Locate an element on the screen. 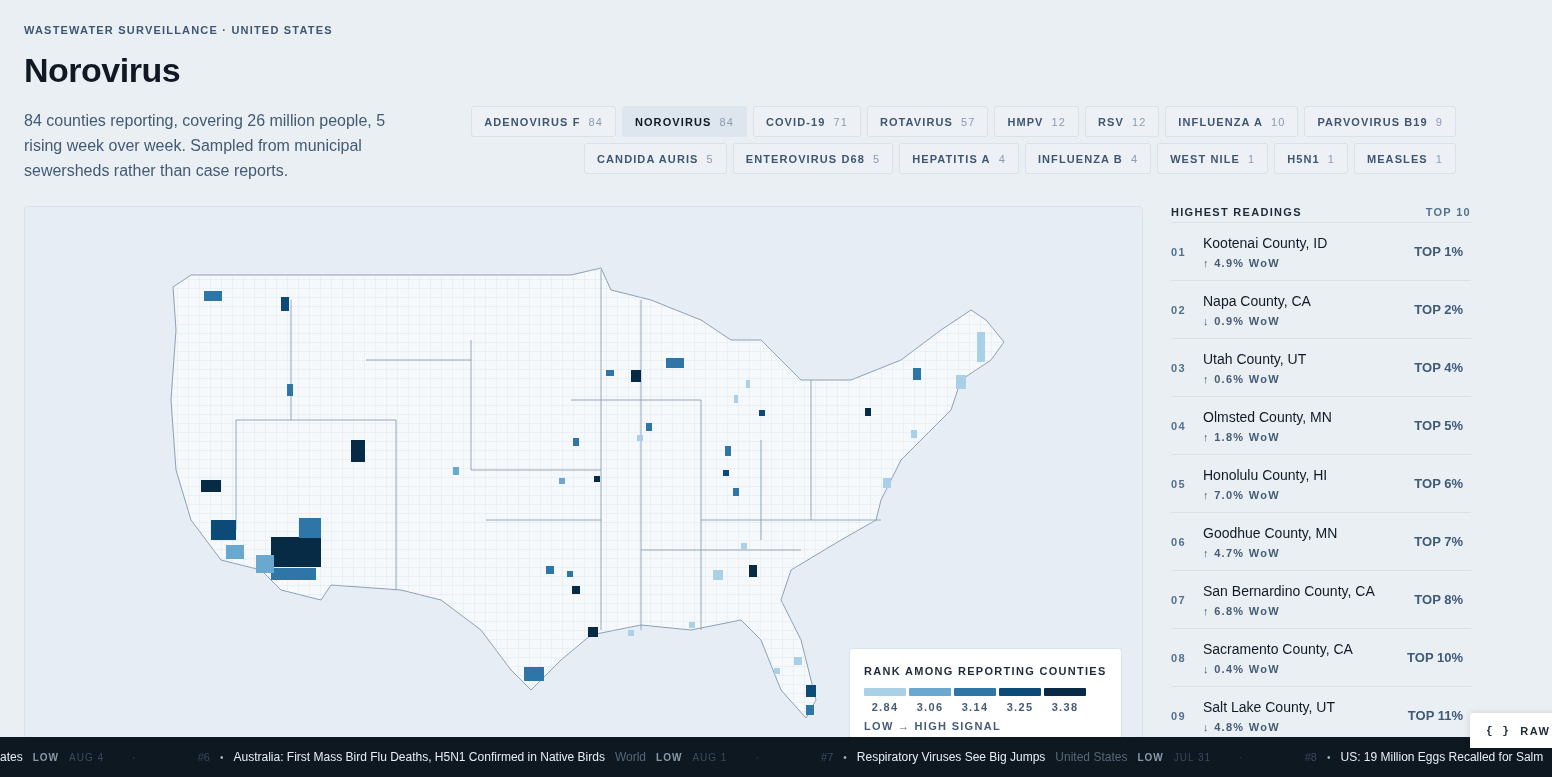 Image resolution: width=1552 pixels, height=777 pixels. county-name: Honolulu County, HI is located at coordinates (1266, 474).